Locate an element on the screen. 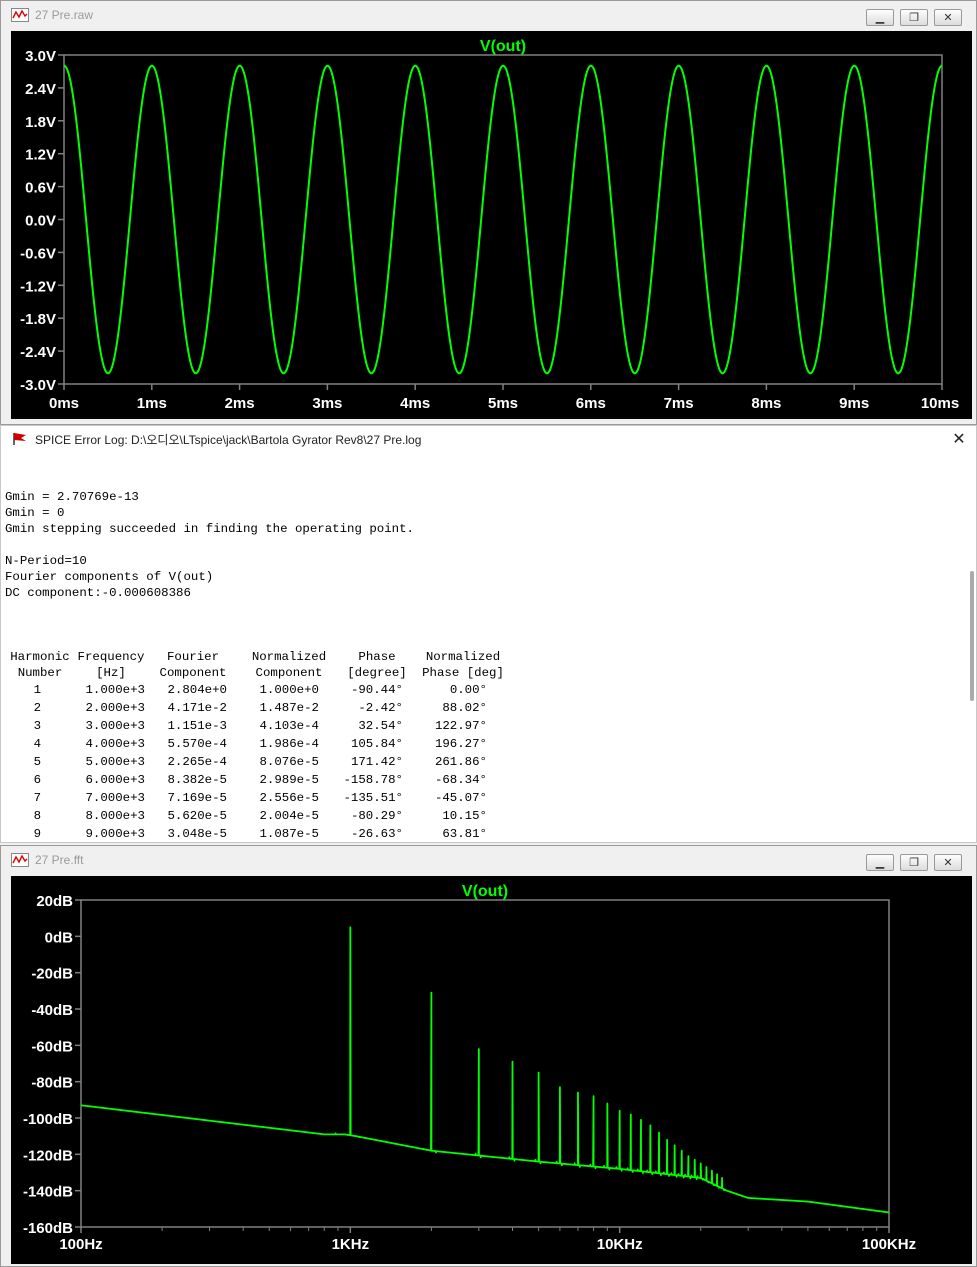 The image size is (977, 1267). table-cell: 7.000e+3 is located at coordinates (115, 798).